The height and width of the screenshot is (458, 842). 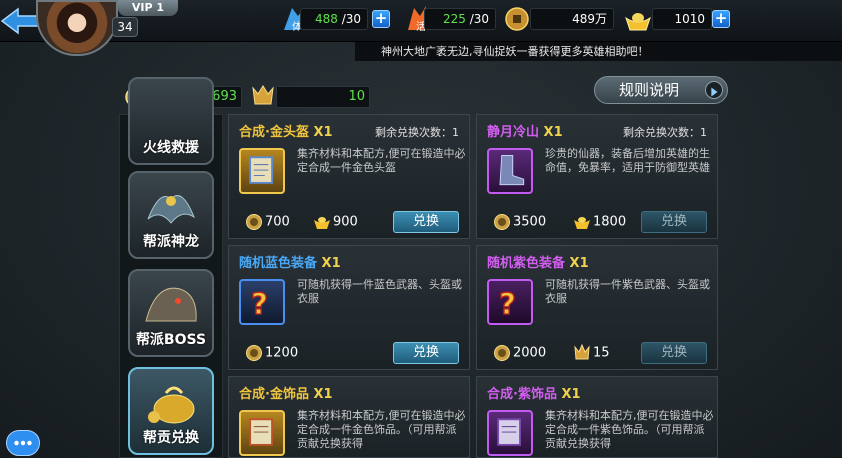 What do you see at coordinates (479, 19) in the screenshot?
I see `activity-max: /30` at bounding box center [479, 19].